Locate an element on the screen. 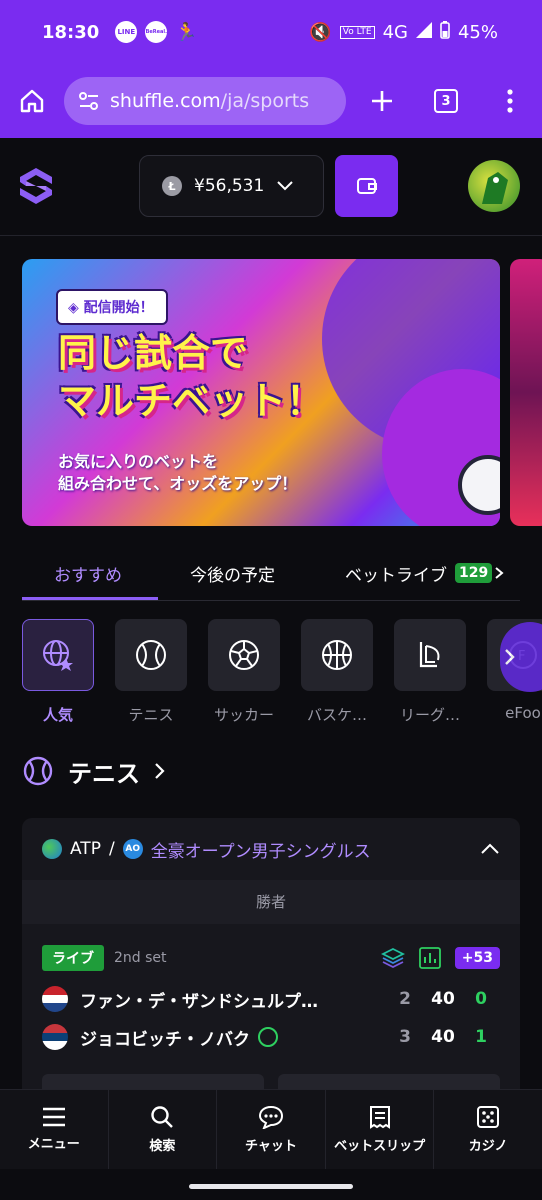  litecoin-icon: Ł is located at coordinates (172, 186).